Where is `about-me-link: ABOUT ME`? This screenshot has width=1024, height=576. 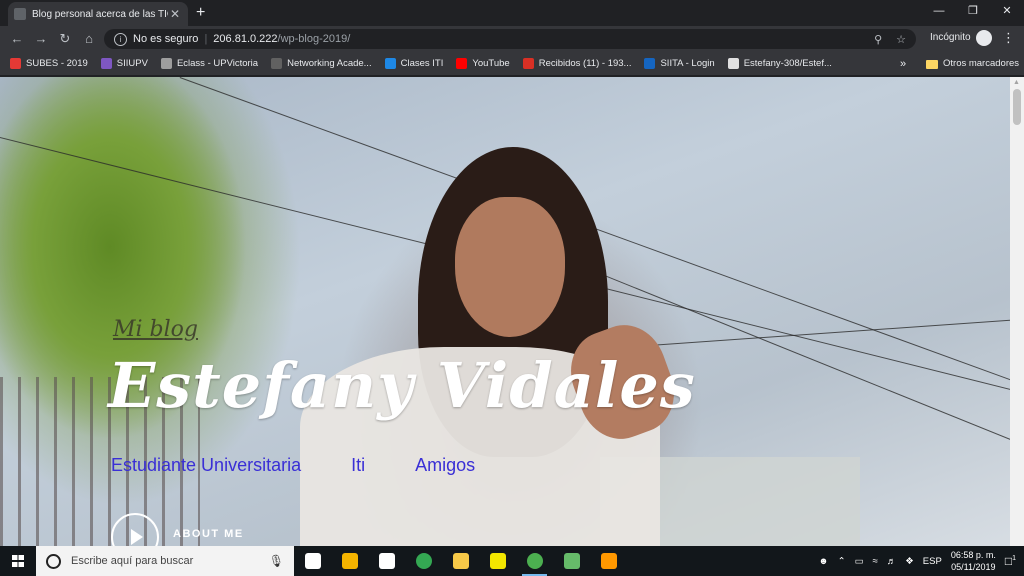
about-me-link: ABOUT ME is located at coordinates (177, 529).